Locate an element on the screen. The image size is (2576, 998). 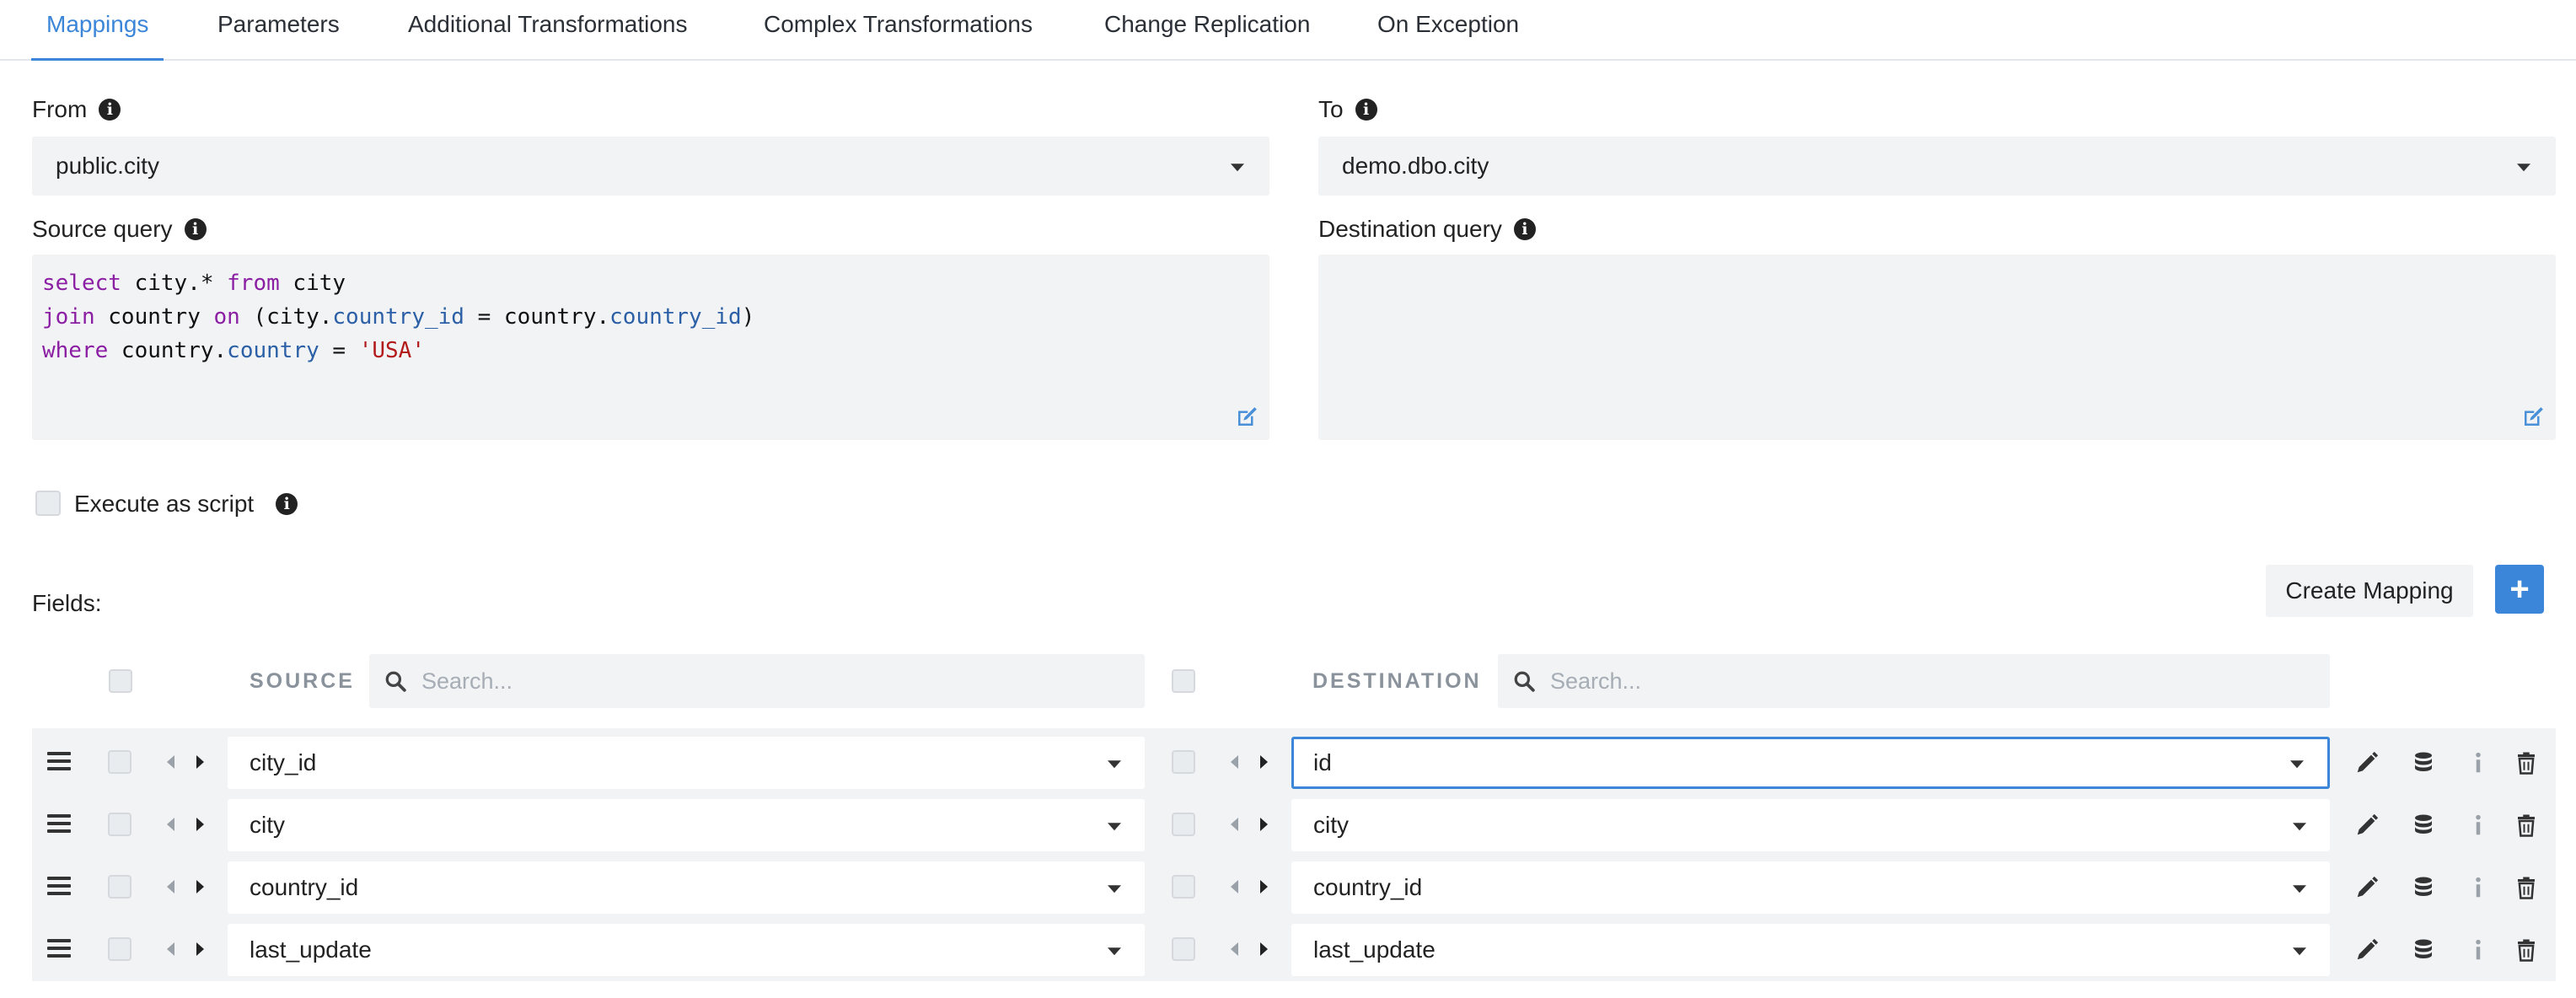
to-select: demo.dbo.city is located at coordinates (1937, 166).